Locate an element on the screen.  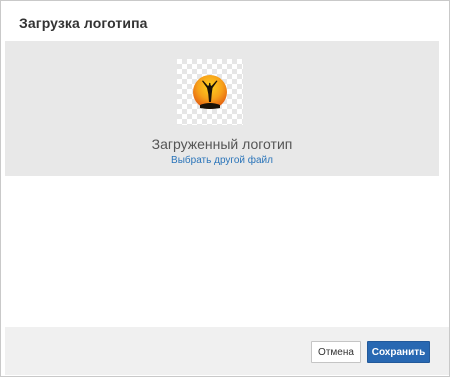
dialog-title: Загрузка логотипа is located at coordinates (83, 23).